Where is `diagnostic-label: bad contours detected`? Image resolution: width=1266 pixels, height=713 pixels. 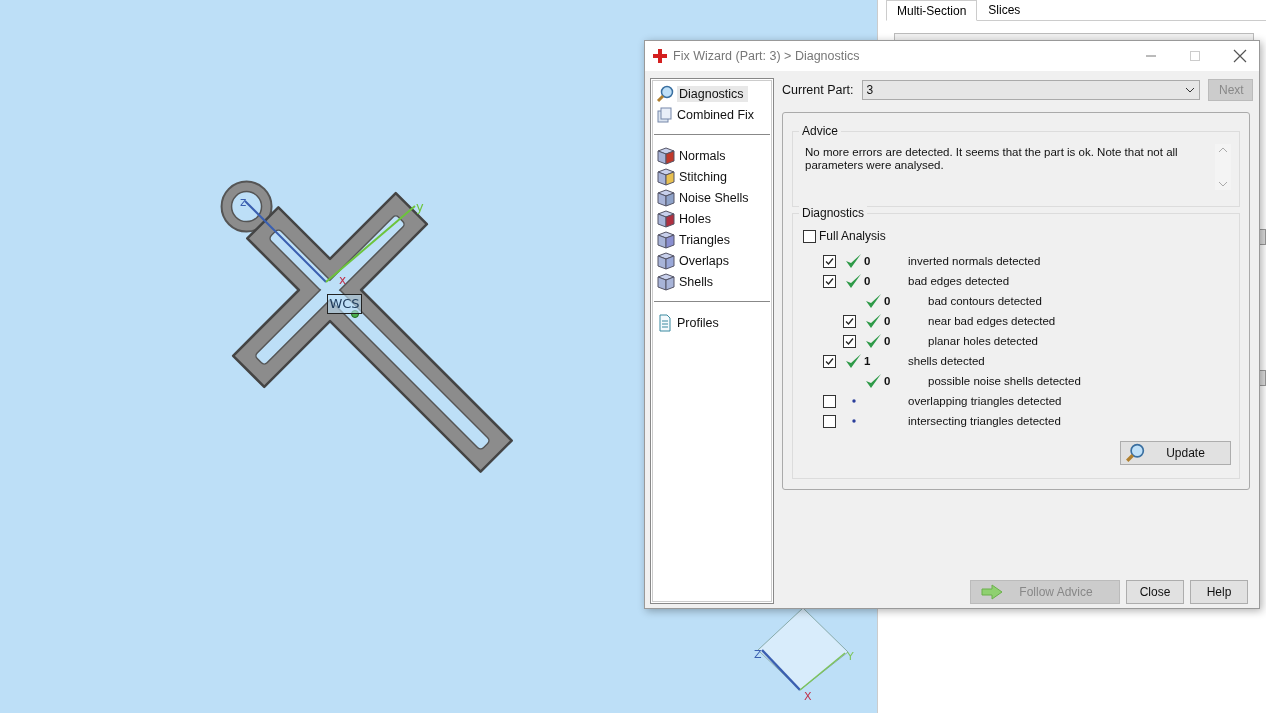
diagnostic-label: bad contours detected is located at coordinates (985, 301).